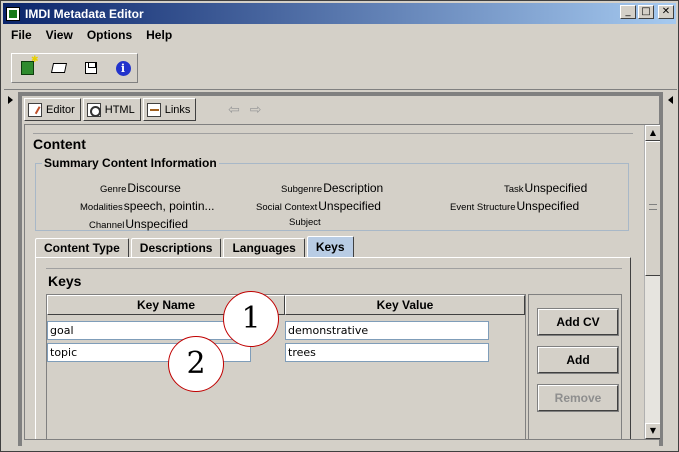  I want to click on close-button: ✕, so click(666, 12).